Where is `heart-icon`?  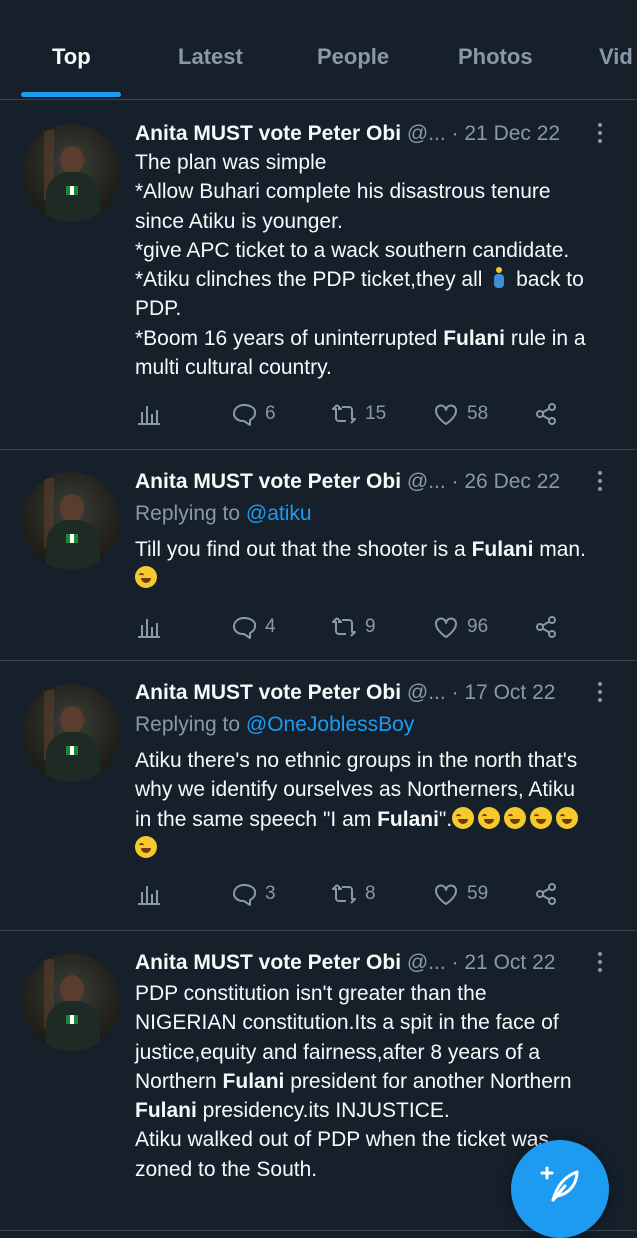
heart-icon is located at coordinates (446, 627).